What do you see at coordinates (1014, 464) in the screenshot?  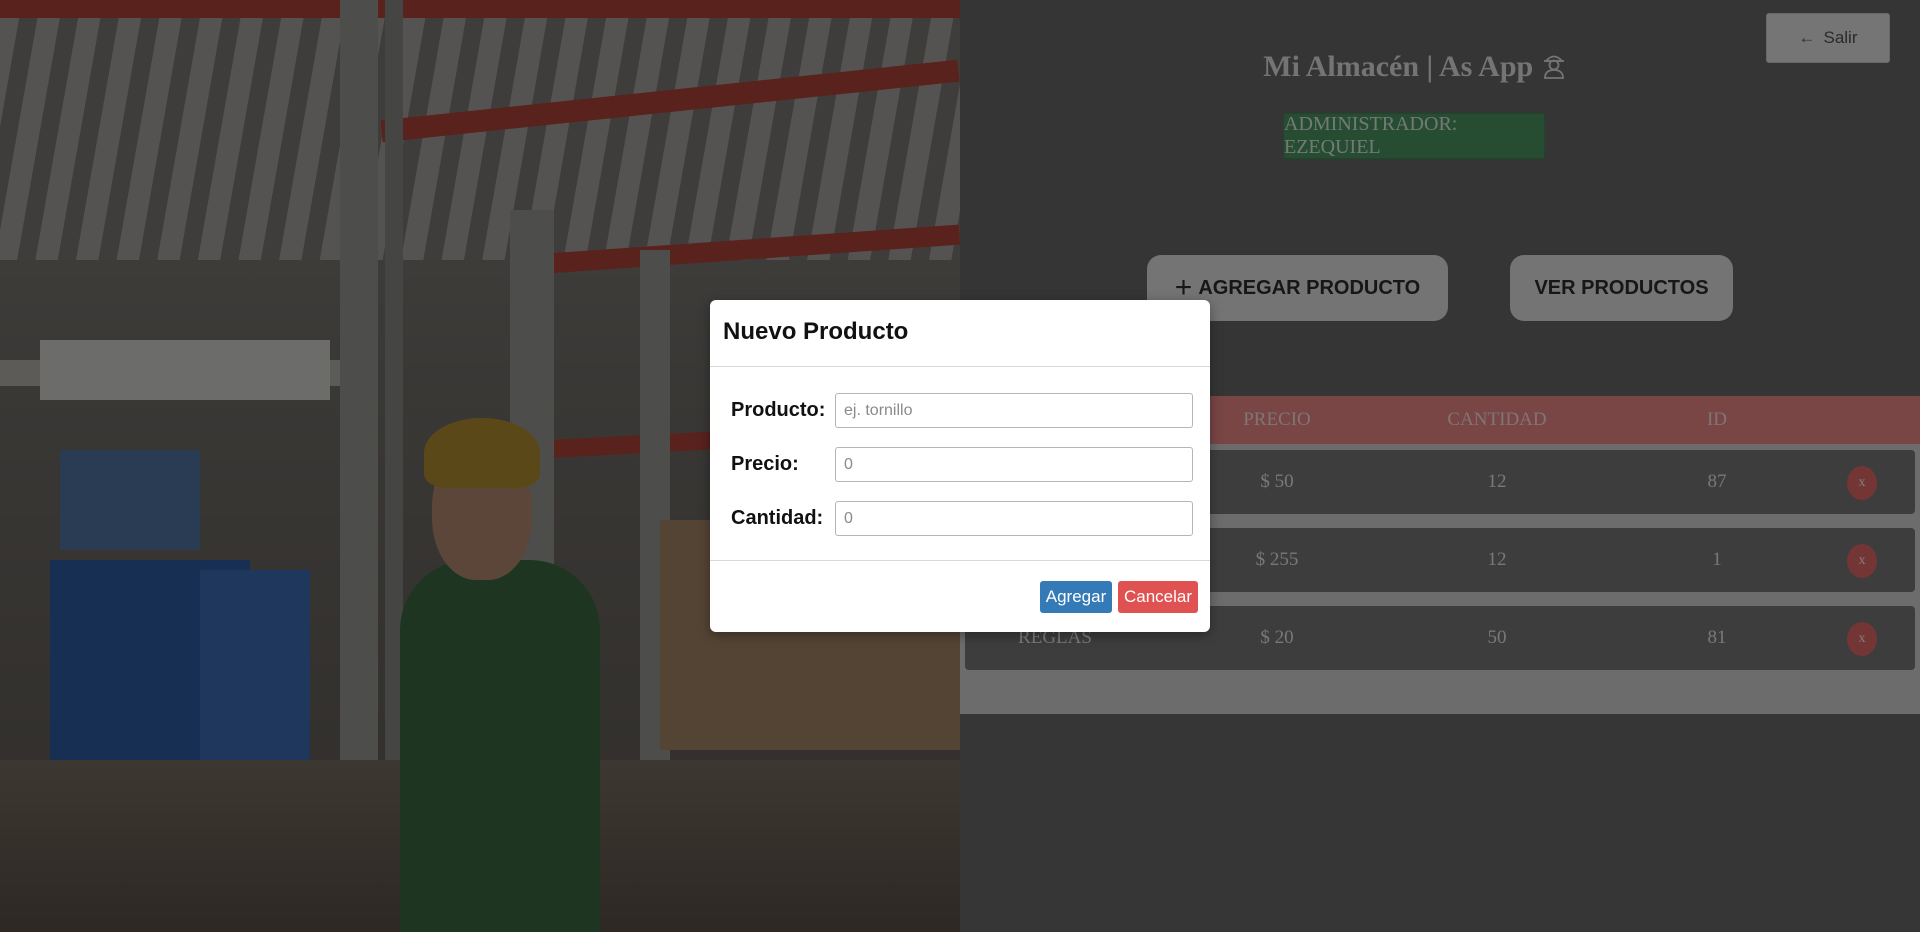 I see `price-input` at bounding box center [1014, 464].